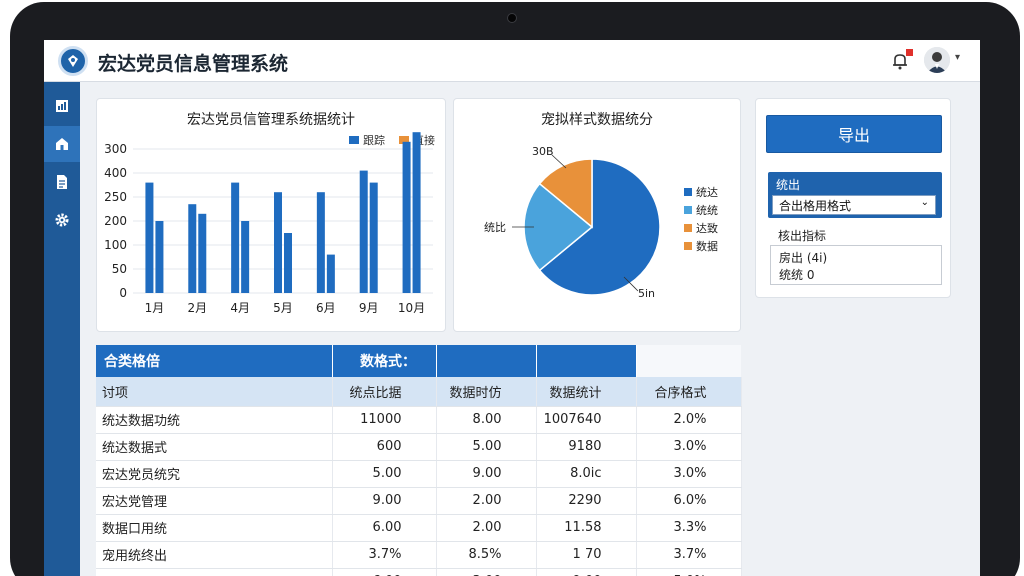 The width and height of the screenshot is (1024, 576). What do you see at coordinates (586, 501) in the screenshot?
I see `table-cell-value: 2290` at bounding box center [586, 501].